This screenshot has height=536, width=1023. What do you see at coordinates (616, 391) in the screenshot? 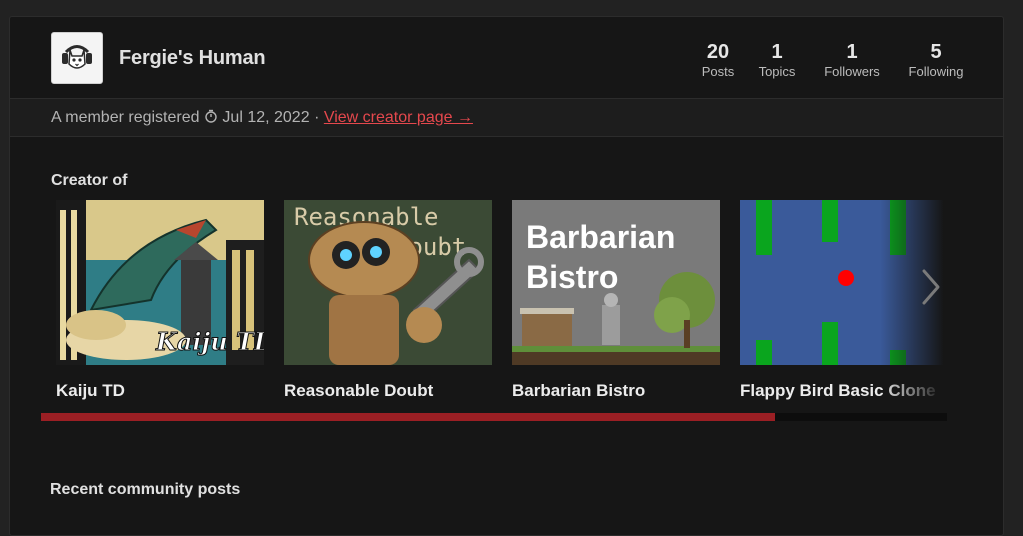
I see `game-title: Barbarian Bistro` at bounding box center [616, 391].